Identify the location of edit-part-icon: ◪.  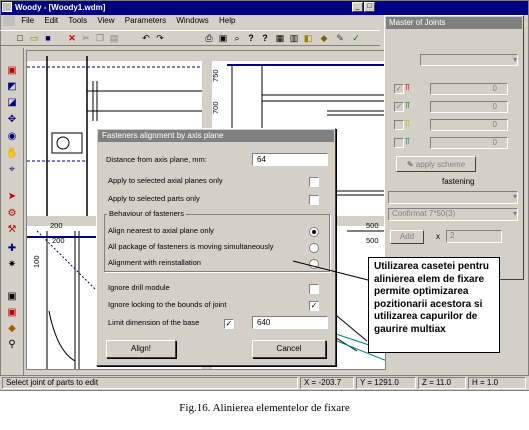
(12, 103).